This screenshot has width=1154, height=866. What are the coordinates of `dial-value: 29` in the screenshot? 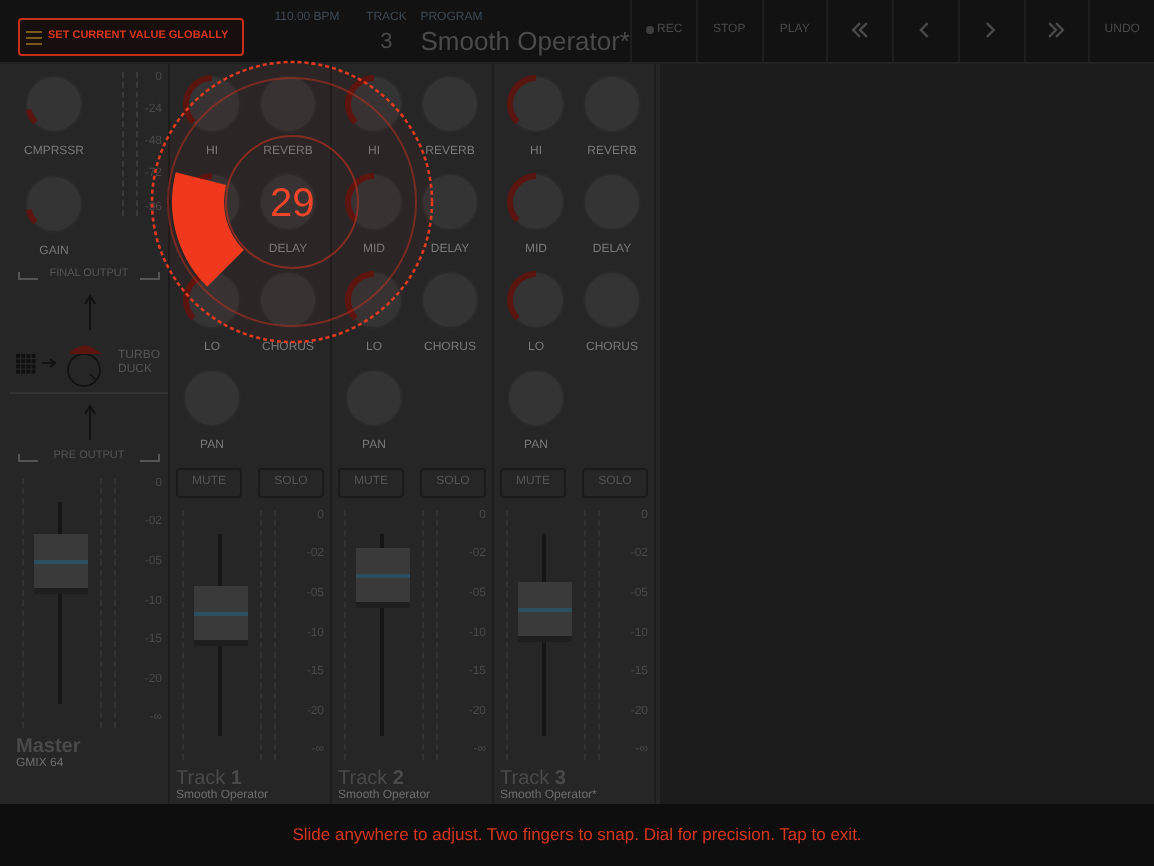 It's located at (292, 203).